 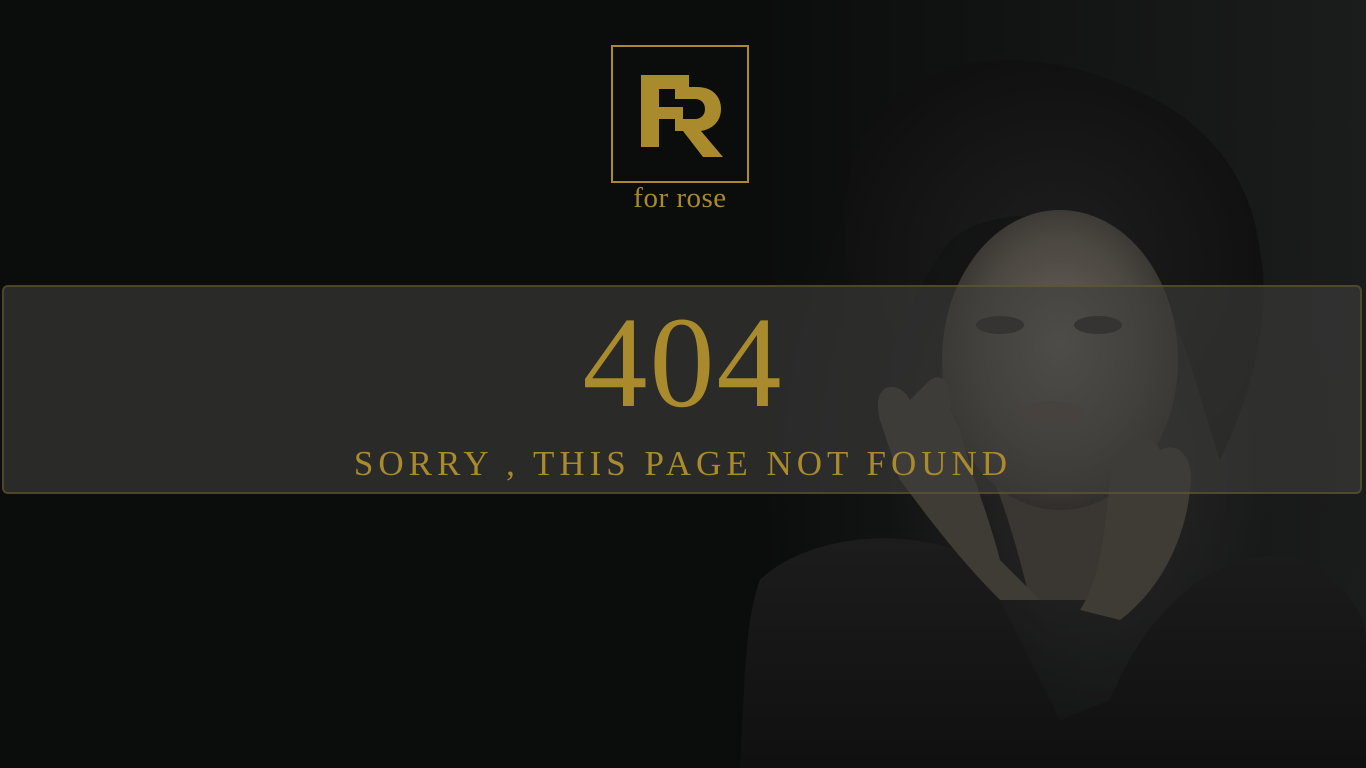 What do you see at coordinates (683, 363) in the screenshot?
I see `error-code: 404` at bounding box center [683, 363].